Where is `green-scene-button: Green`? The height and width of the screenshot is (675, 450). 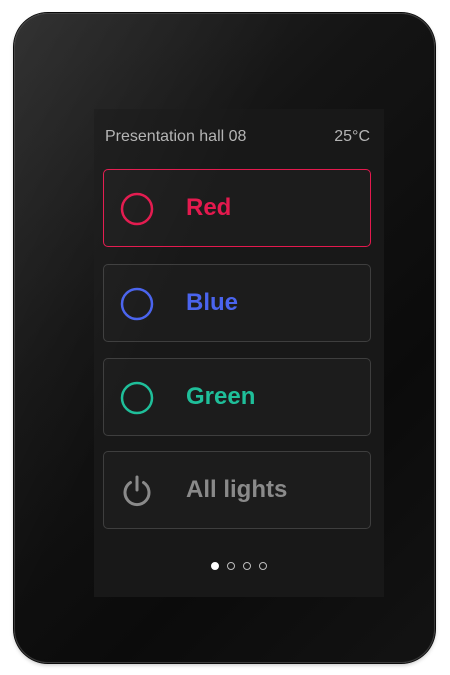
green-scene-button: Green is located at coordinates (237, 397).